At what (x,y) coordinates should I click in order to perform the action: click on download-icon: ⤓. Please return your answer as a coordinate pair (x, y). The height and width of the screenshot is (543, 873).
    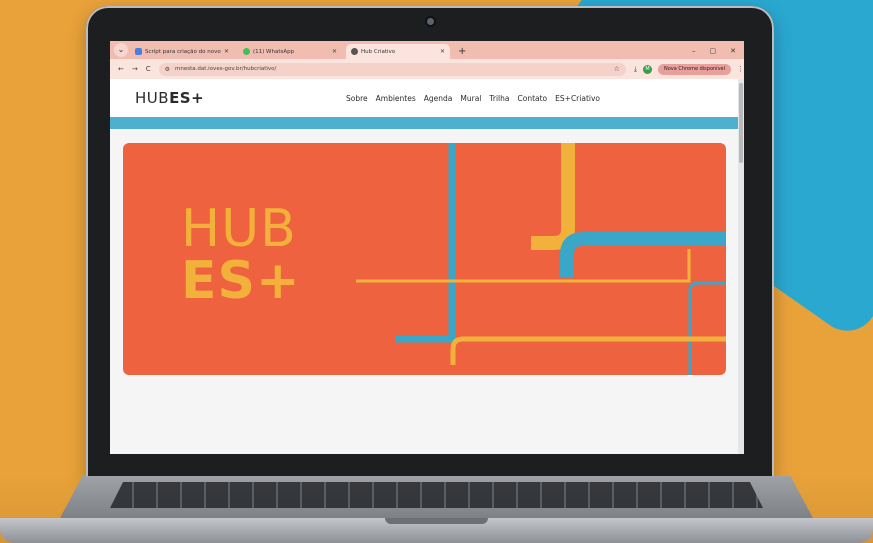
    Looking at the image, I should click on (635, 69).